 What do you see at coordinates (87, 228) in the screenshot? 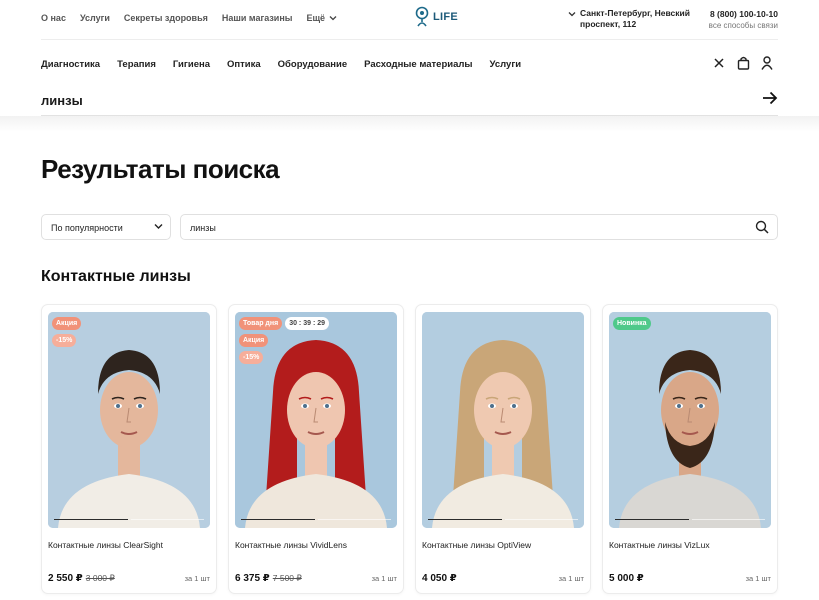
I see `sort-value: По популярности` at bounding box center [87, 228].